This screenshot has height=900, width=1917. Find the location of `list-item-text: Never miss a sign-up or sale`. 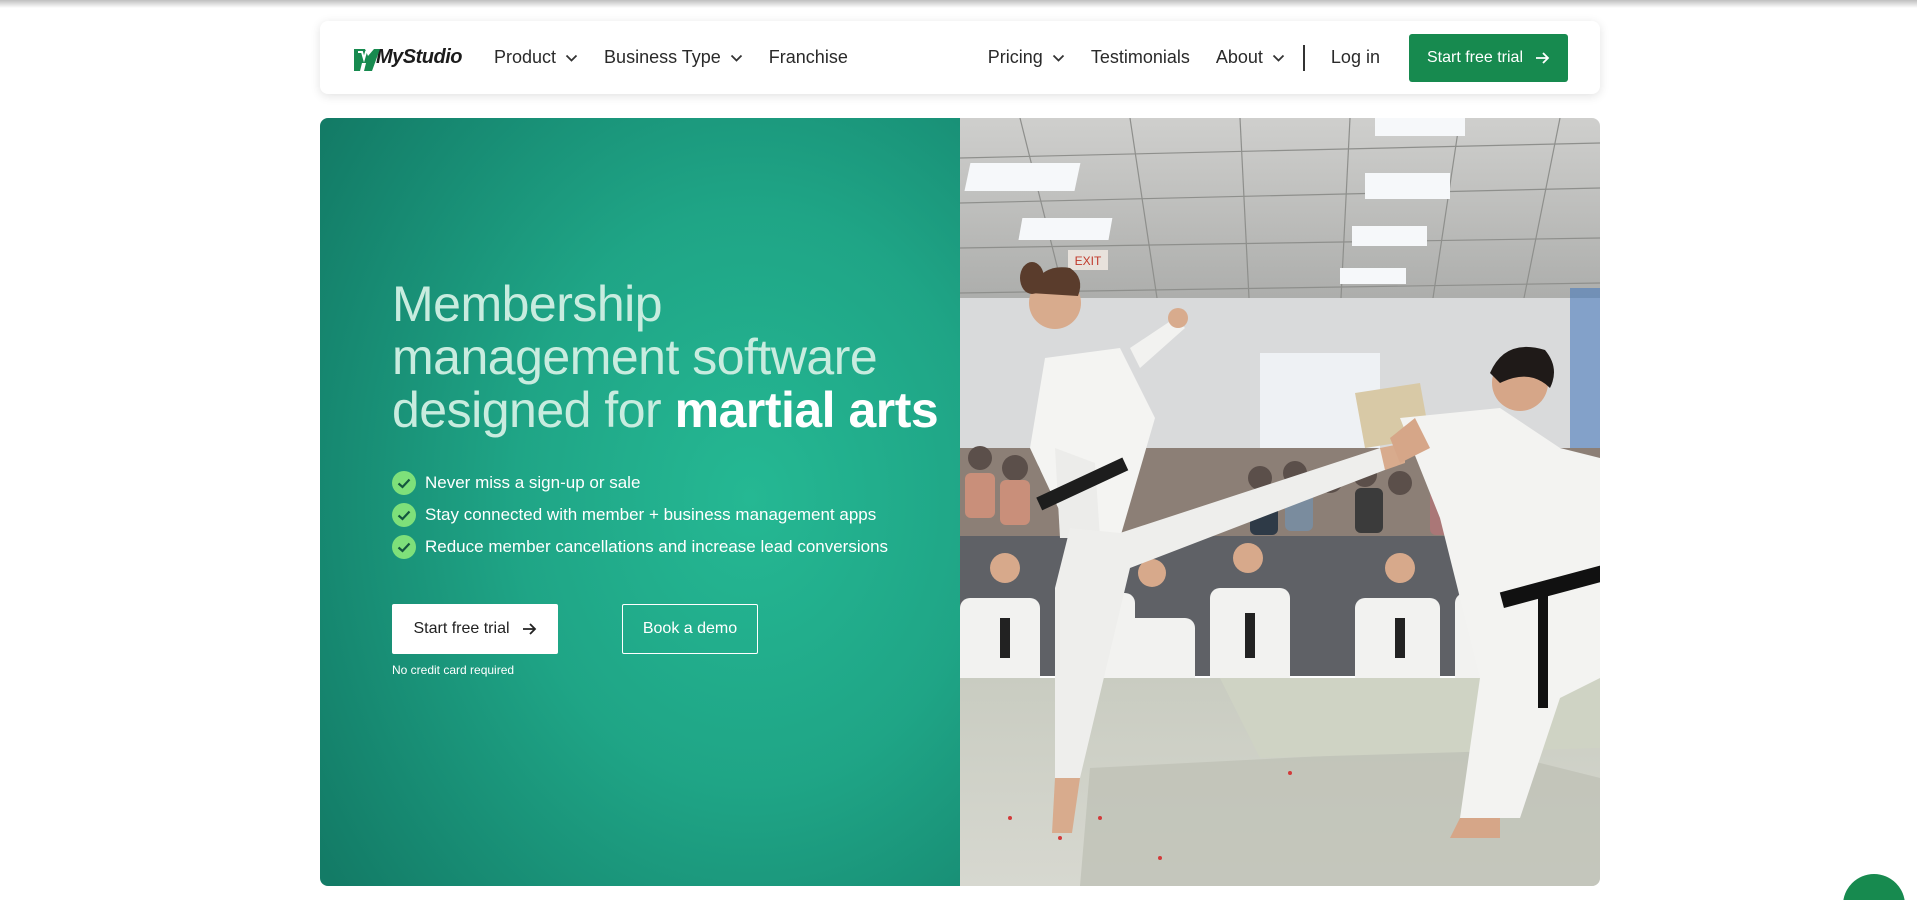

list-item-text: Never miss a sign-up or sale is located at coordinates (533, 482).